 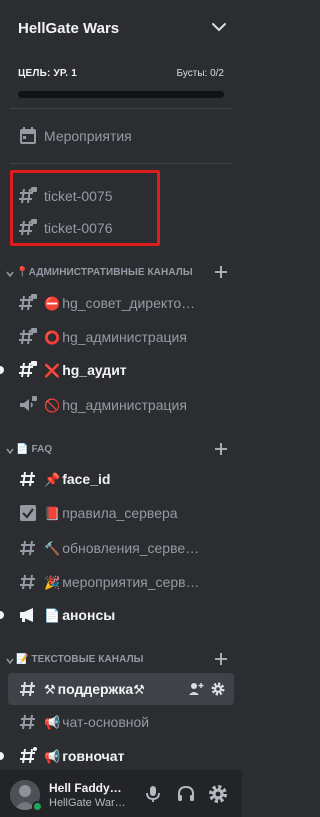 I want to click on channel-name: поддержка, so click(x=95, y=689).